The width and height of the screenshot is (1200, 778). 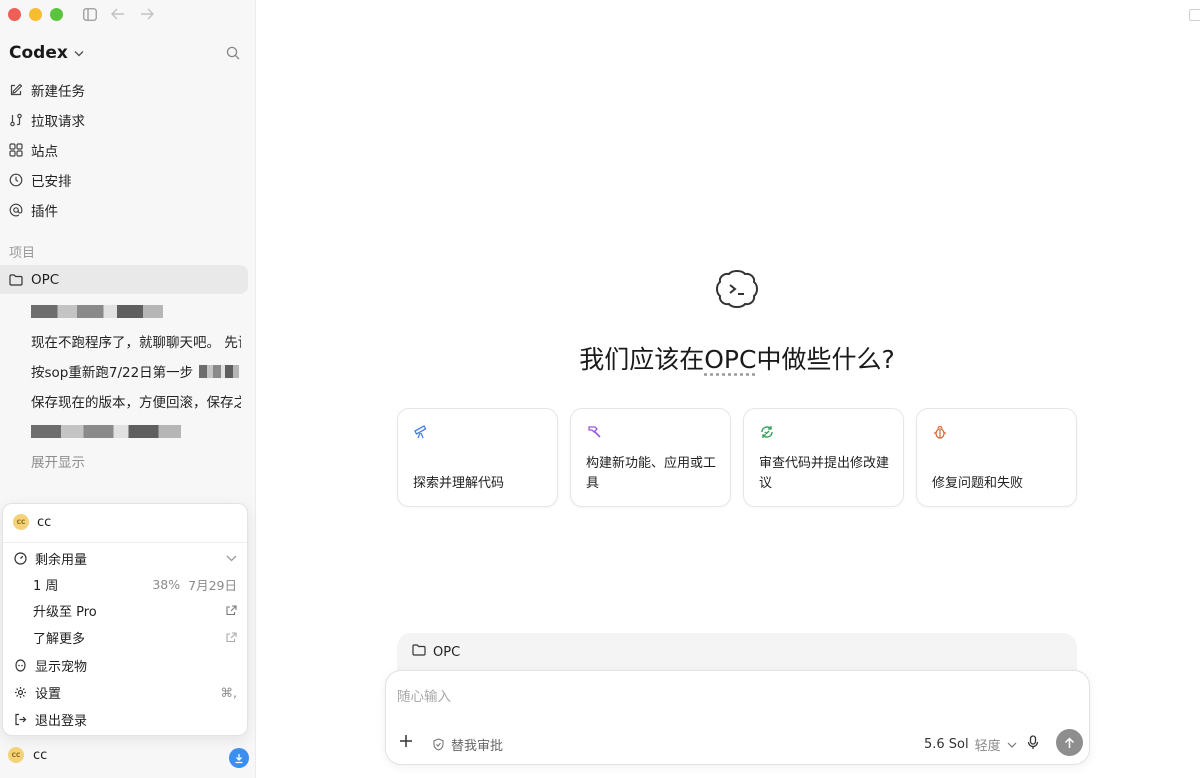 What do you see at coordinates (136, 461) in the screenshot?
I see `expand-threads-link: 展开显示` at bounding box center [136, 461].